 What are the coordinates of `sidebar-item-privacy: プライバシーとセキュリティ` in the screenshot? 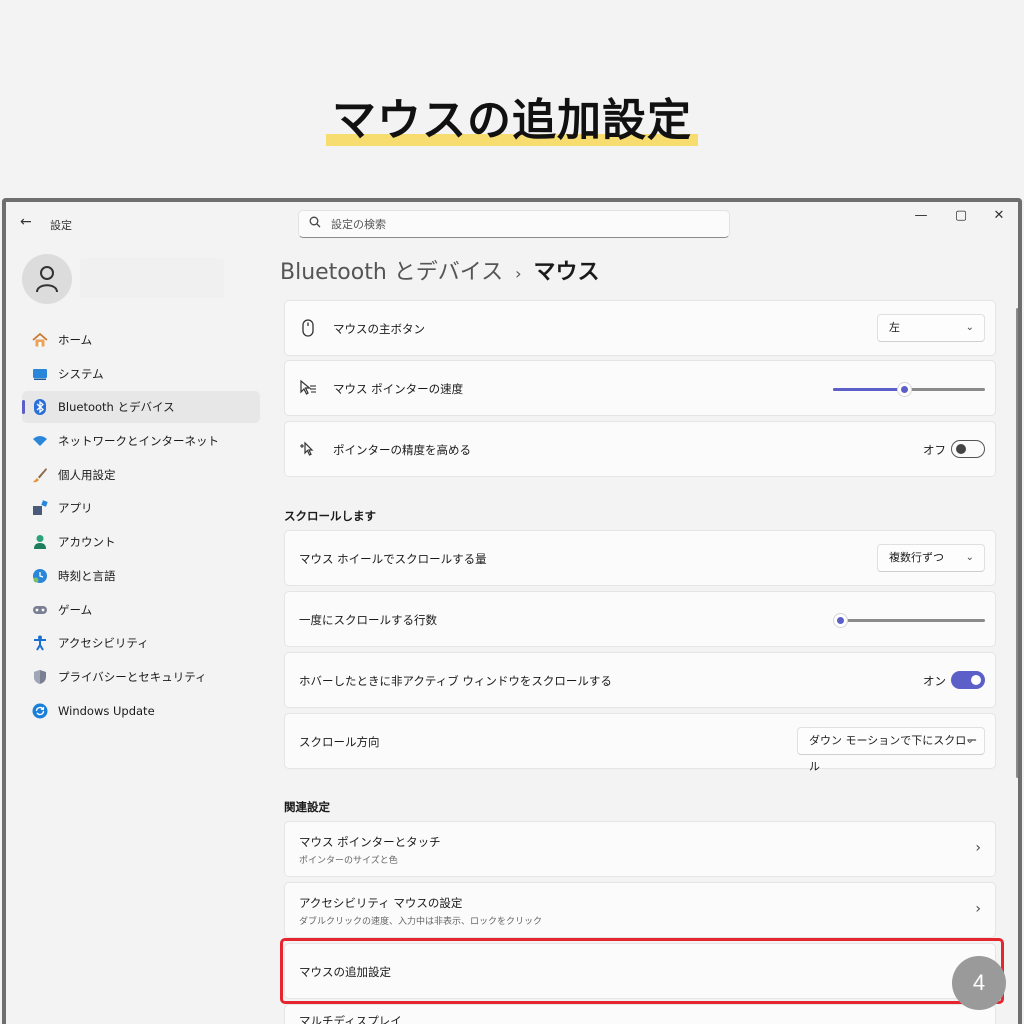 It's located at (141, 677).